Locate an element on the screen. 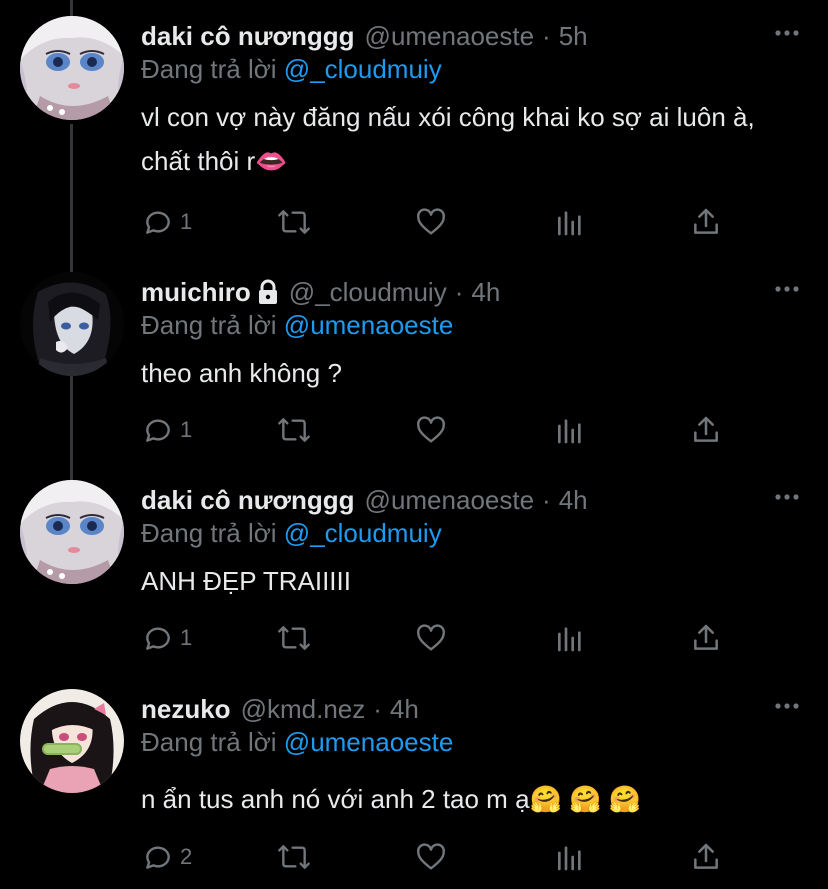  tweet-actions: 2 is located at coordinates (414, 857).